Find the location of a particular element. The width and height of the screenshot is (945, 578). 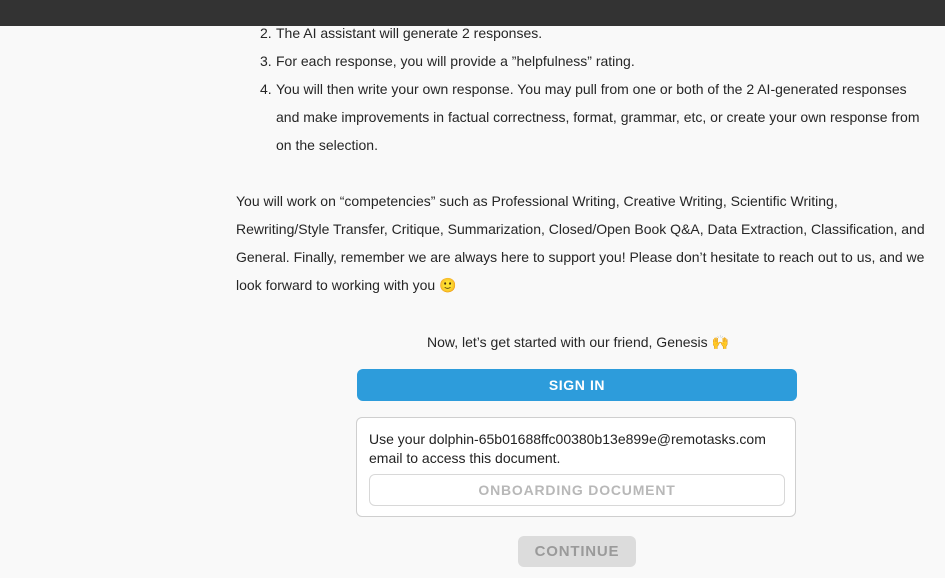

onboarding-document-button: ONBOARDING DOCUMENT is located at coordinates (577, 490).